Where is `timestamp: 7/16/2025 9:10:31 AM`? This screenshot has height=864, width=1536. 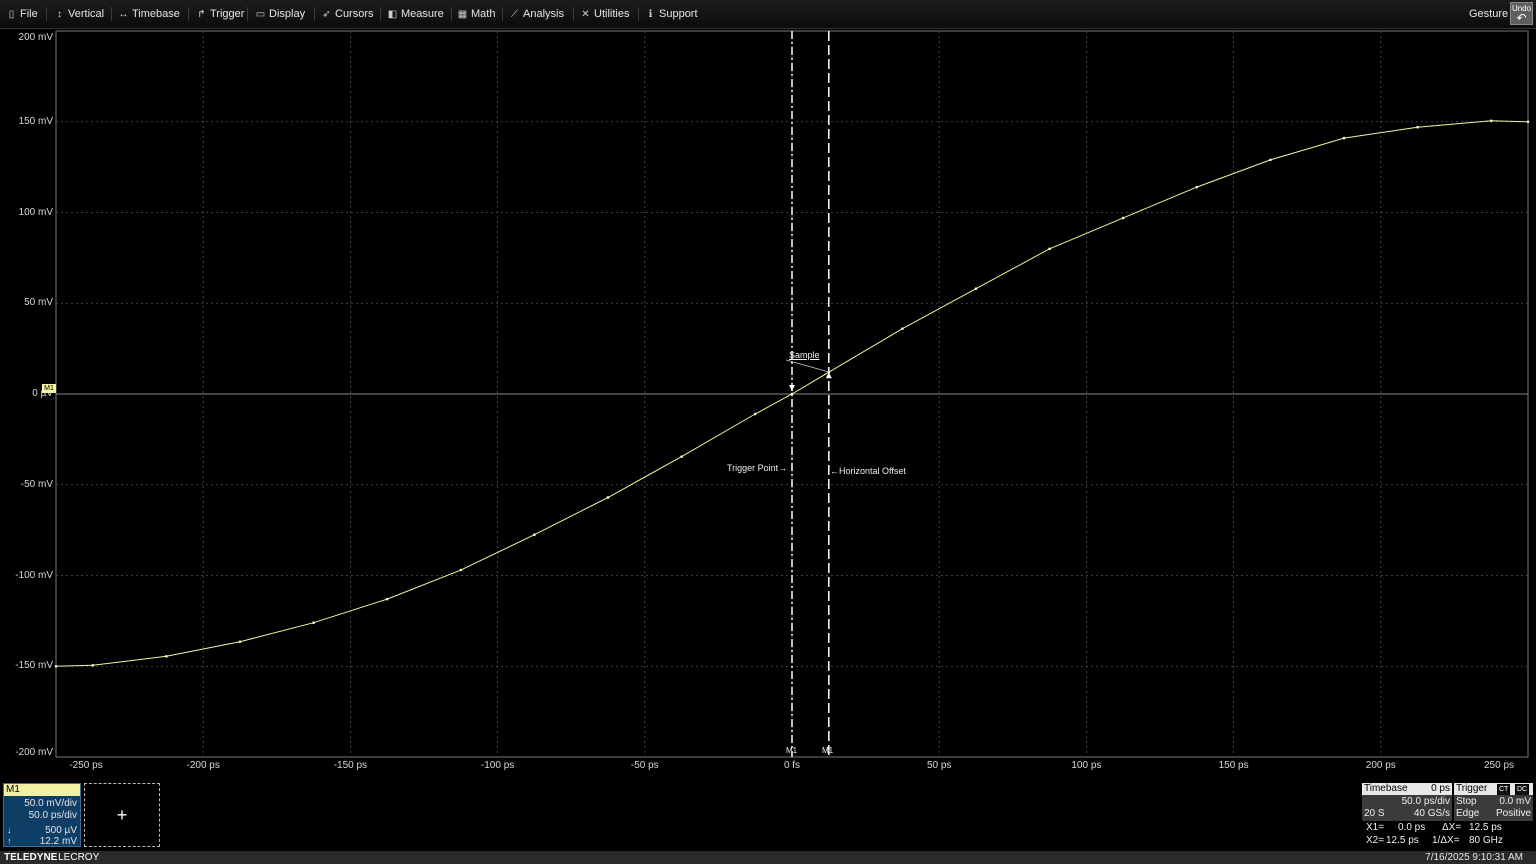 timestamp: 7/16/2025 9:10:31 AM is located at coordinates (1474, 857).